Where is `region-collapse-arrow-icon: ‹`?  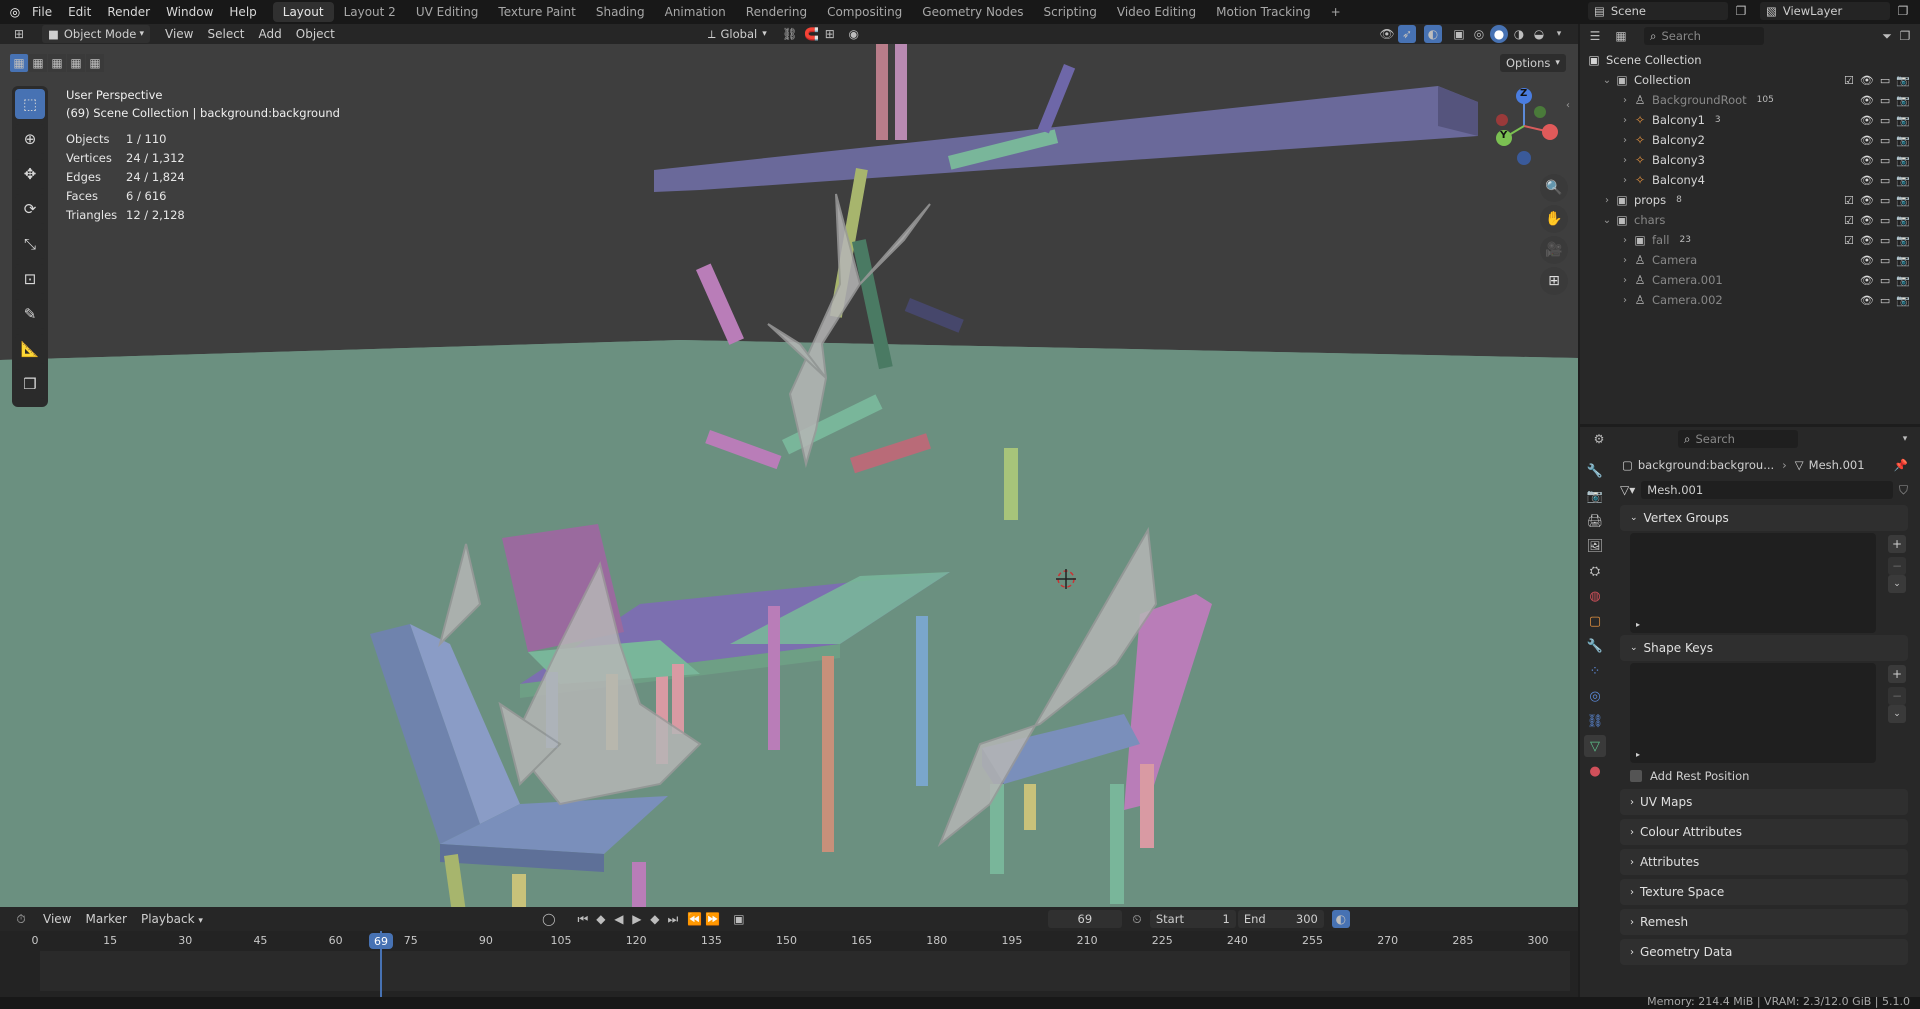
region-collapse-arrow-icon: ‹ is located at coordinates (1568, 105).